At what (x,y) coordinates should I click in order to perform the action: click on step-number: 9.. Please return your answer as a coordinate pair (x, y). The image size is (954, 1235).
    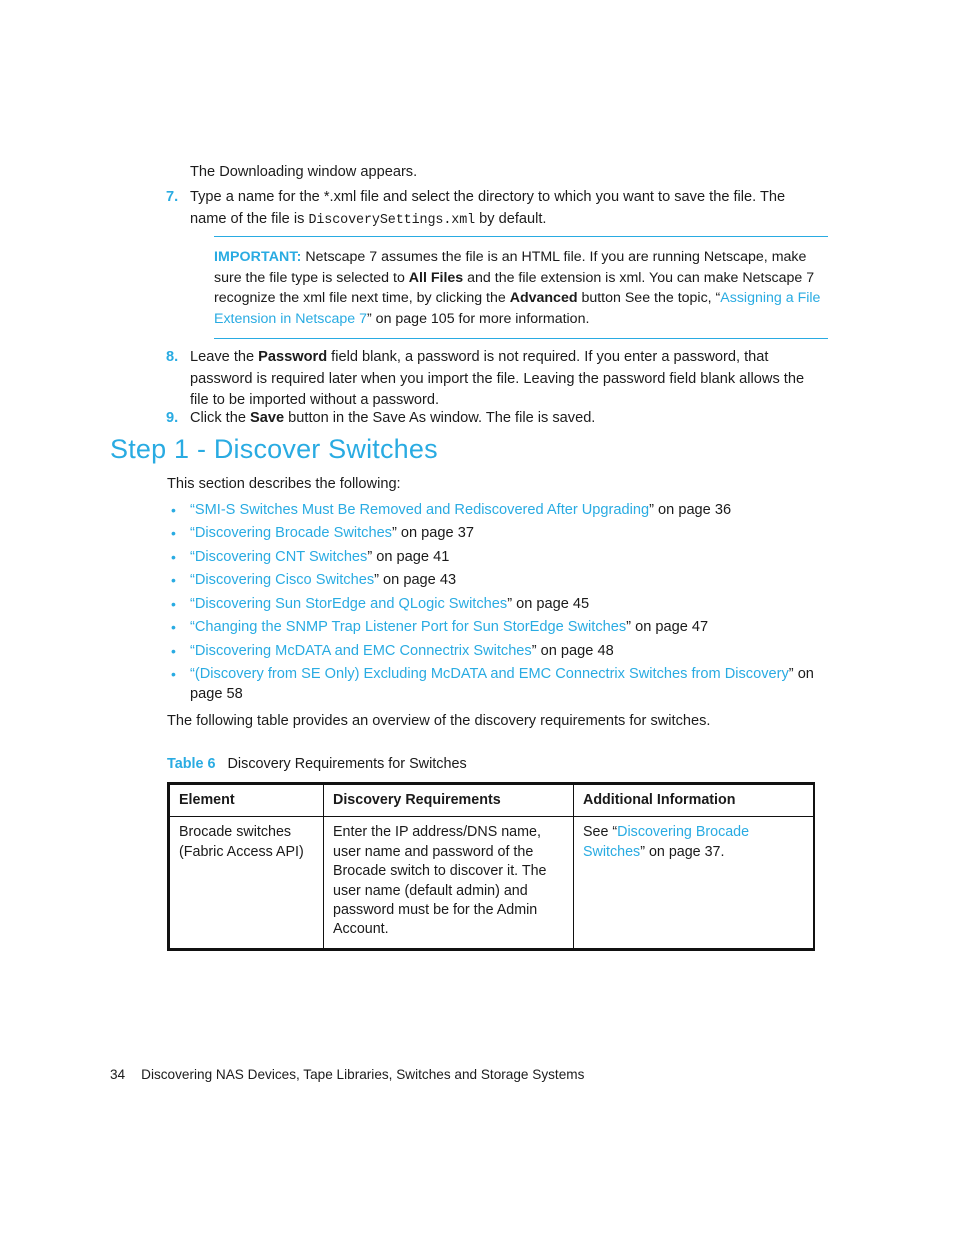
    Looking at the image, I should click on (172, 418).